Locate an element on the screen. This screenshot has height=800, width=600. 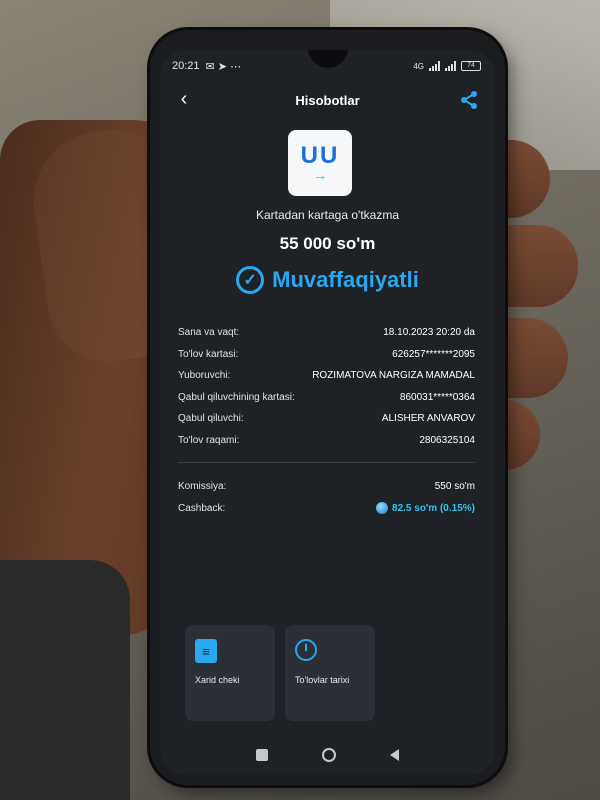
detail-label: Qabul qiluvchining kartasi: is located at coordinates (236, 397).